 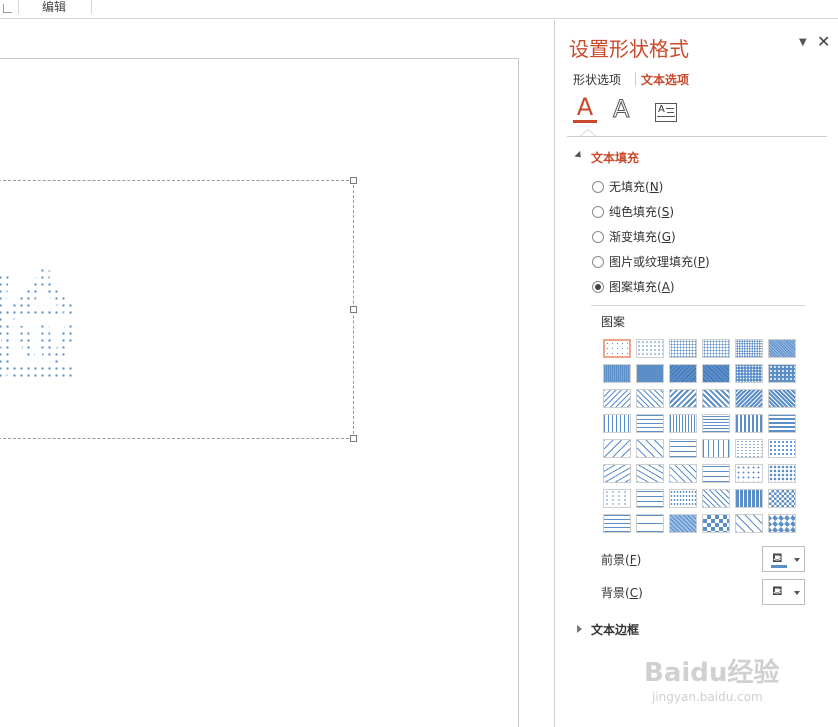 I want to click on ribbon-strip: 编辑, so click(x=419, y=9).